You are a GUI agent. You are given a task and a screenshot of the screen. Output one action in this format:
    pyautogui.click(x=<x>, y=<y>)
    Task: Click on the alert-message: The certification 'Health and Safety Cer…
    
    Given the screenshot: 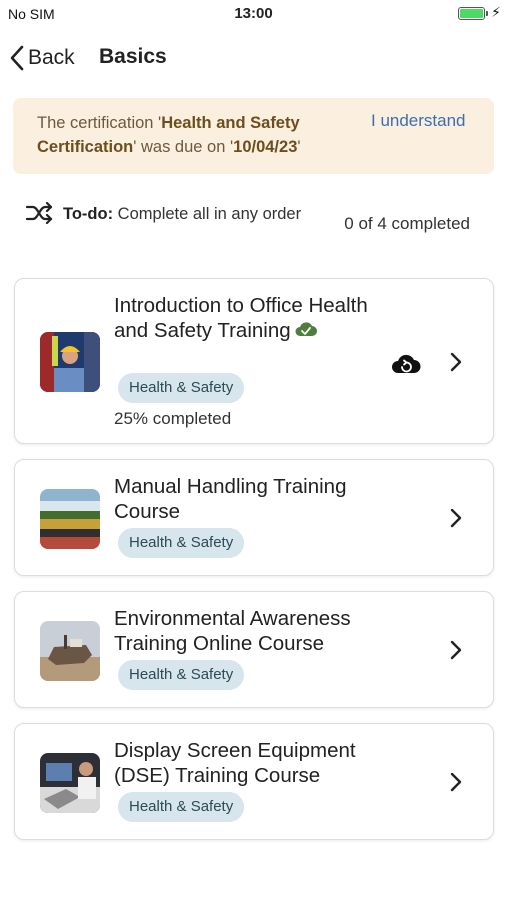 What is the action you would take?
    pyautogui.click(x=187, y=135)
    